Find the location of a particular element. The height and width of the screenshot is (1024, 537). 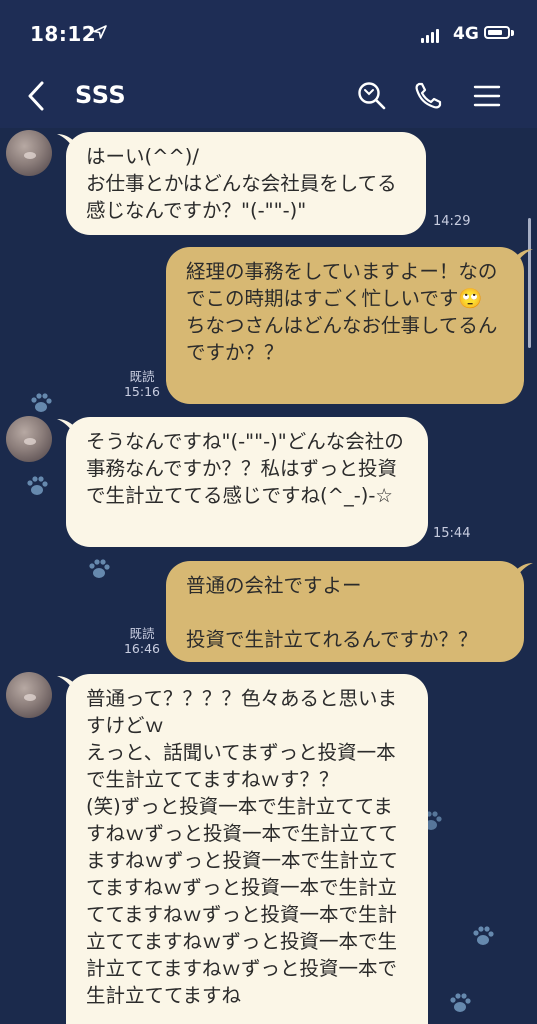

status-time: 18:12 is located at coordinates (63, 34).